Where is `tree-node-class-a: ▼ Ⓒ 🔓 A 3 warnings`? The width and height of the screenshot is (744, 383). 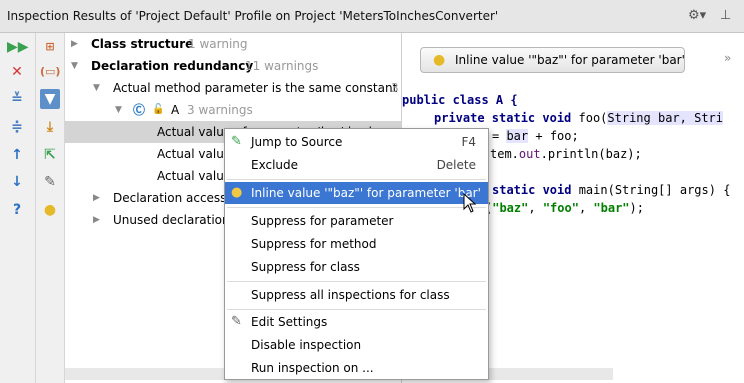 tree-node-class-a: ▼ Ⓒ 🔓 A 3 warnings is located at coordinates (233, 110).